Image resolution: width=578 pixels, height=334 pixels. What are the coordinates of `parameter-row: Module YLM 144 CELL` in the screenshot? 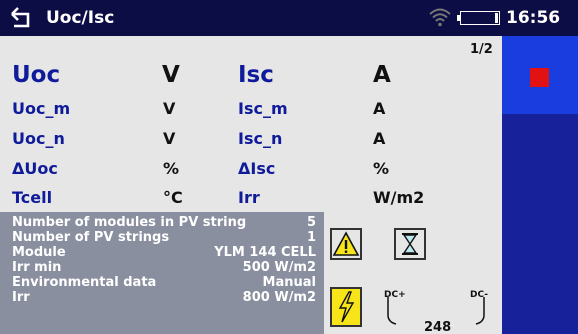 It's located at (164, 252).